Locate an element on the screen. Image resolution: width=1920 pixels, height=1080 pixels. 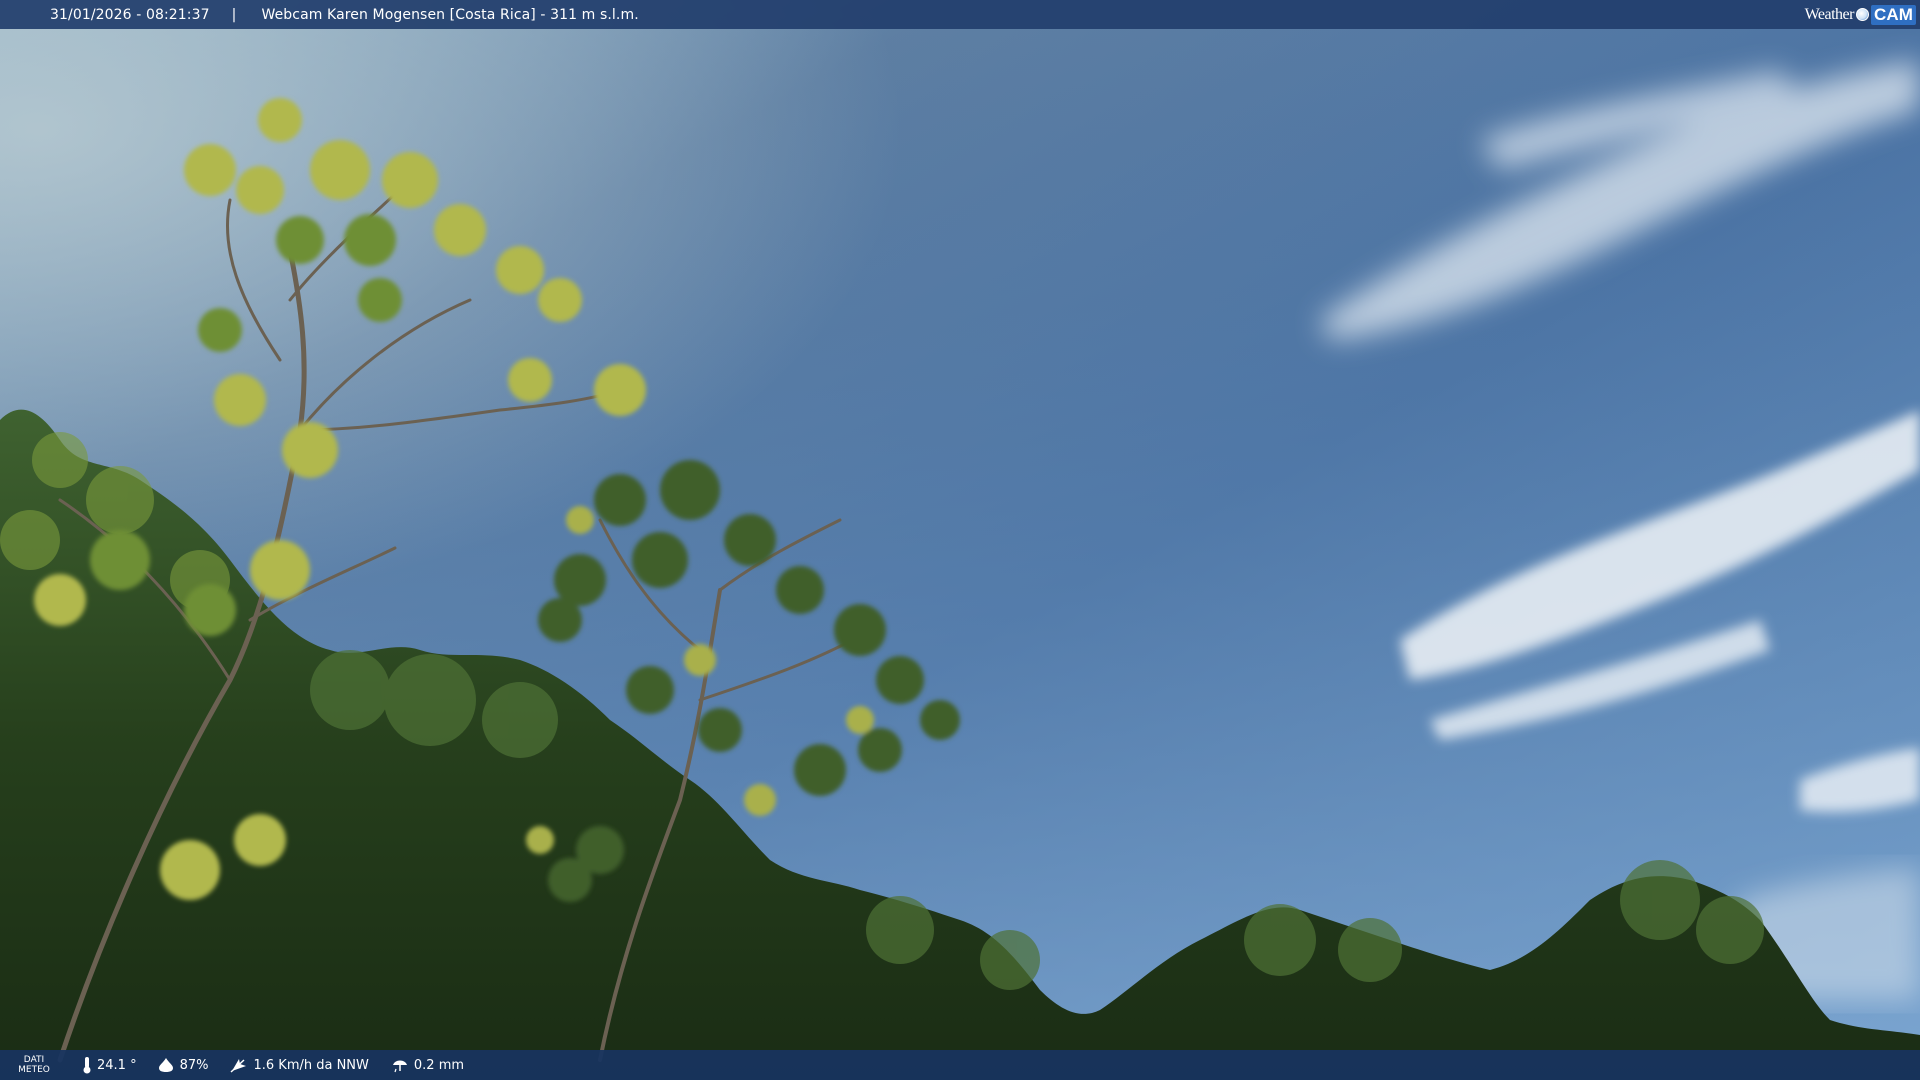
dati-meteo-label: DATI METEO is located at coordinates (34, 1065).